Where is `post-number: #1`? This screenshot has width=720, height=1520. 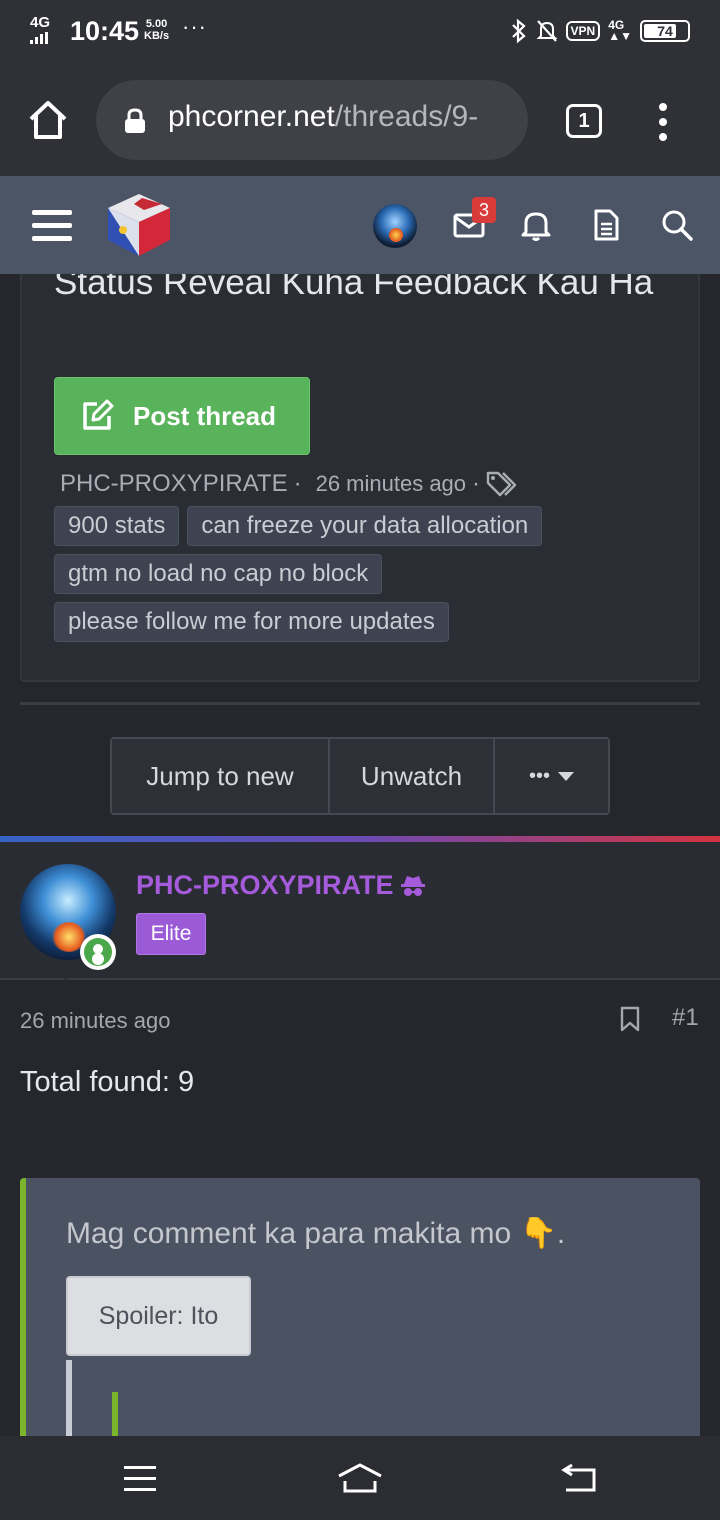
post-number: #1 is located at coordinates (685, 1018).